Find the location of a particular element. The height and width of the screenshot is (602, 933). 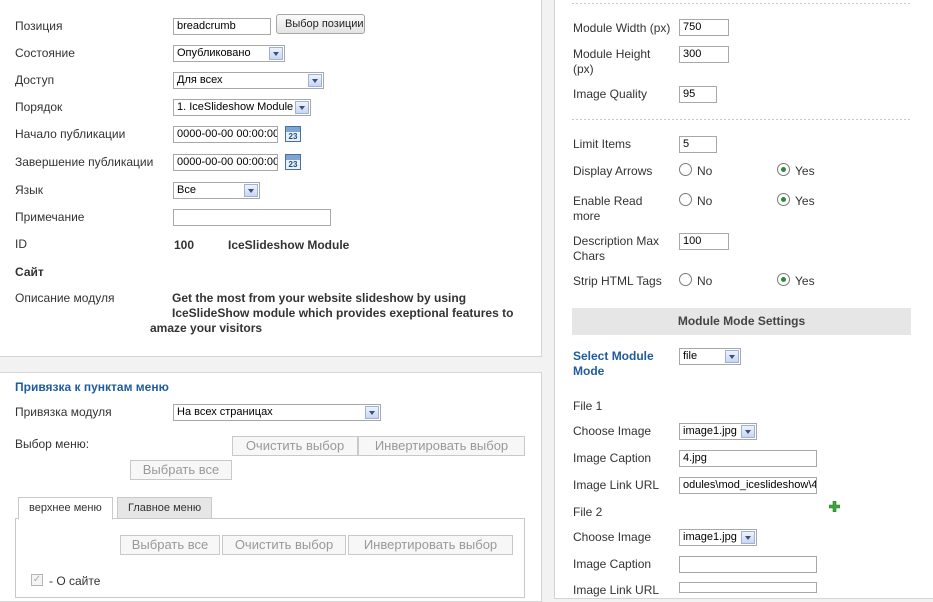

module-height-label: Module Height is located at coordinates (612, 54).